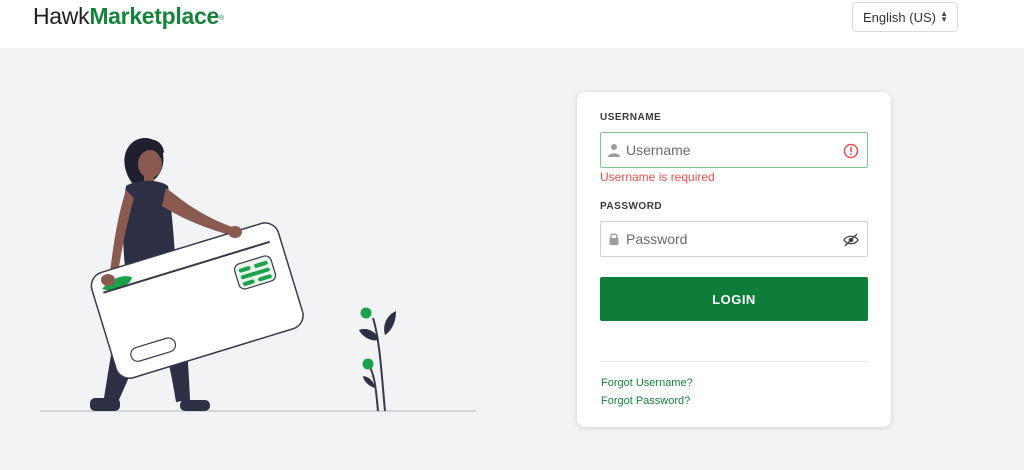 The width and height of the screenshot is (1024, 470). What do you see at coordinates (647, 383) in the screenshot?
I see `forgot-username-link: Forgot Username?` at bounding box center [647, 383].